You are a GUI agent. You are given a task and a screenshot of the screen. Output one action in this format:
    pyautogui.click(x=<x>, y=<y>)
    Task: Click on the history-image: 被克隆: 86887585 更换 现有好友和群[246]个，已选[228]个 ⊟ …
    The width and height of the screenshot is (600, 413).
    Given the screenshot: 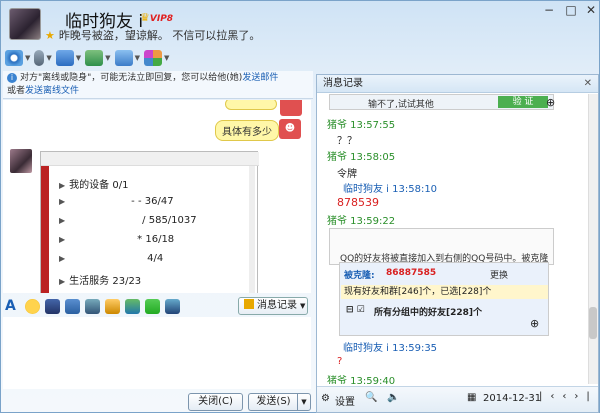 What is the action you would take?
    pyautogui.click(x=444, y=299)
    